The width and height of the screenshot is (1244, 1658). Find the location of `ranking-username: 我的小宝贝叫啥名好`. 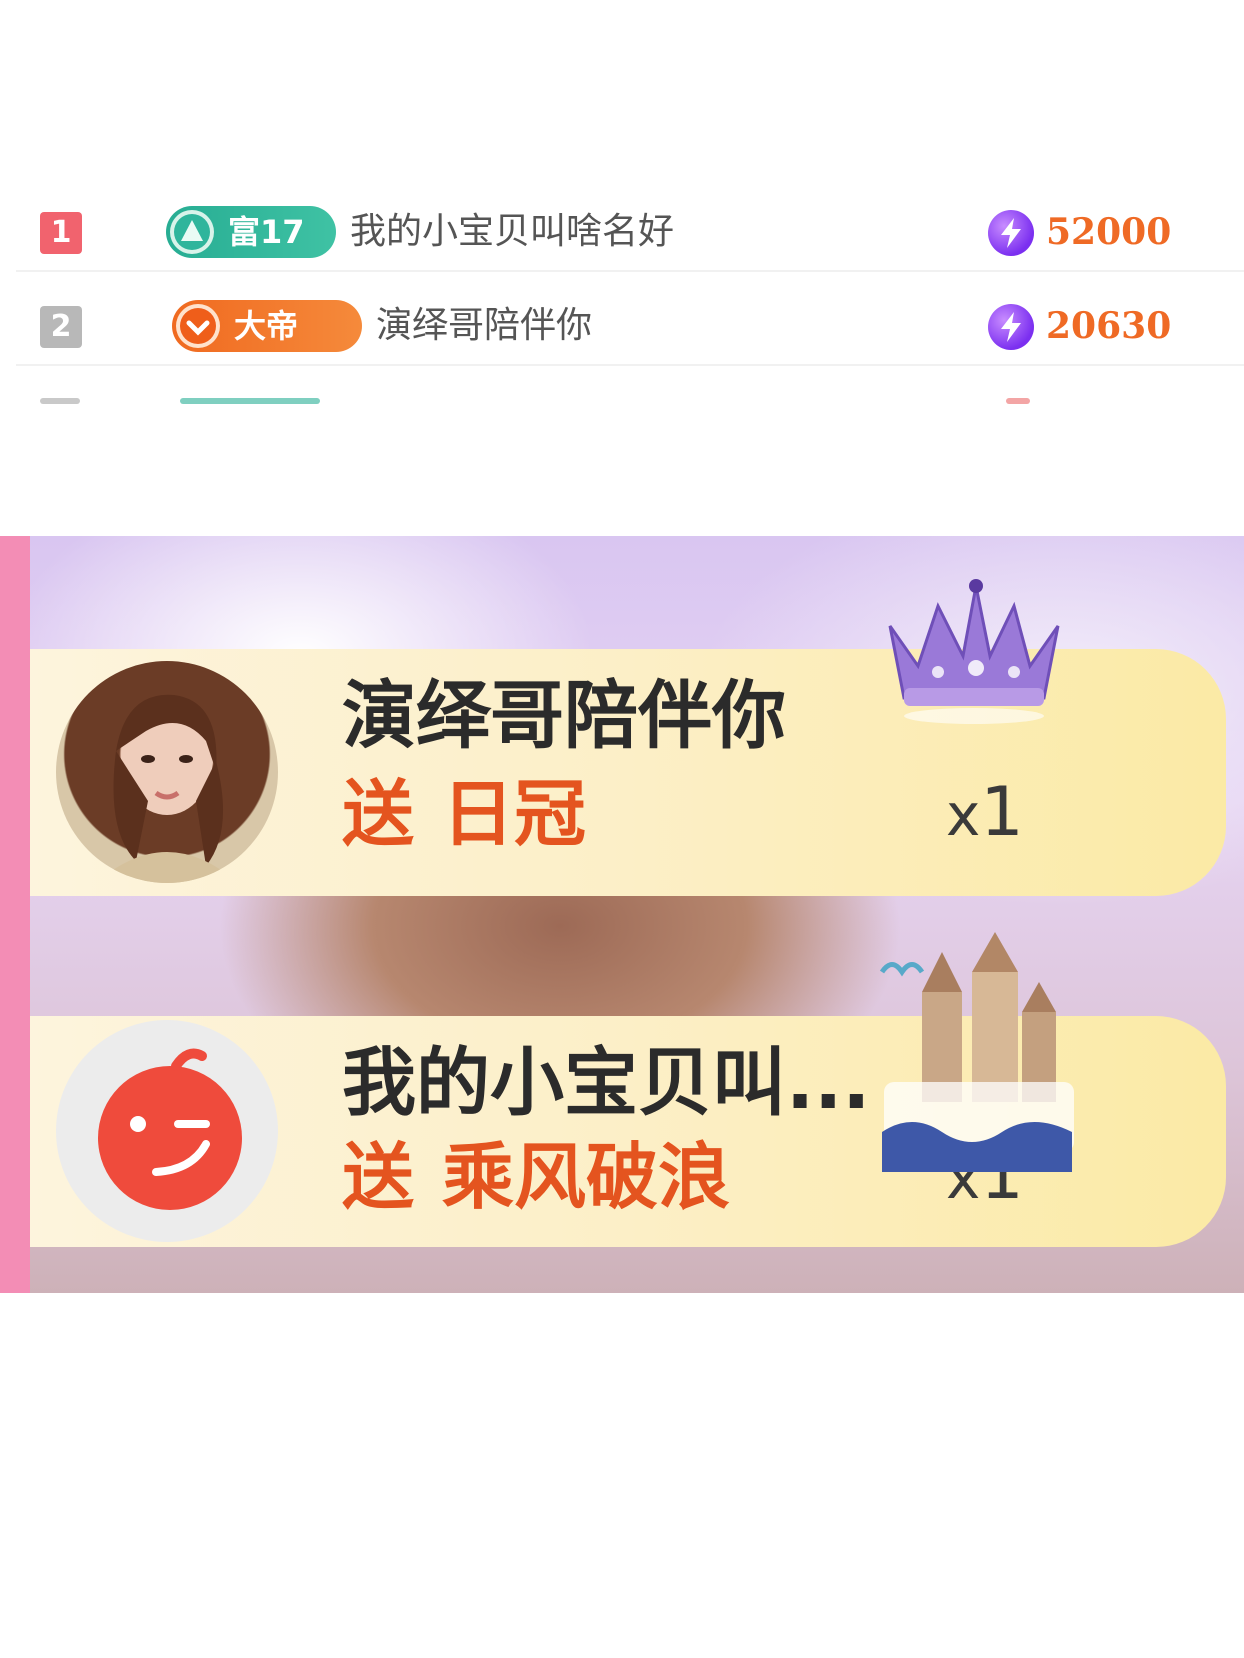

ranking-username: 我的小宝贝叫啥名好 is located at coordinates (512, 231).